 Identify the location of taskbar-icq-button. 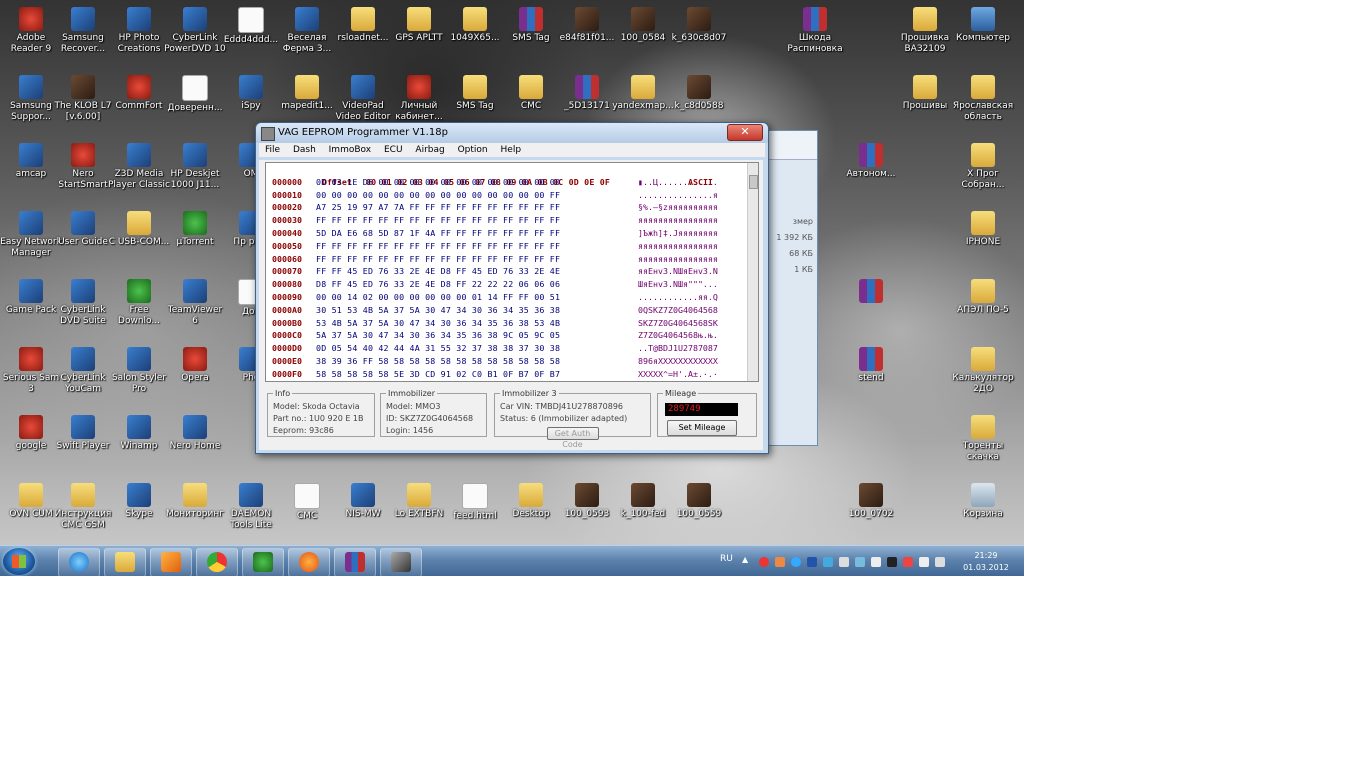
(263, 562).